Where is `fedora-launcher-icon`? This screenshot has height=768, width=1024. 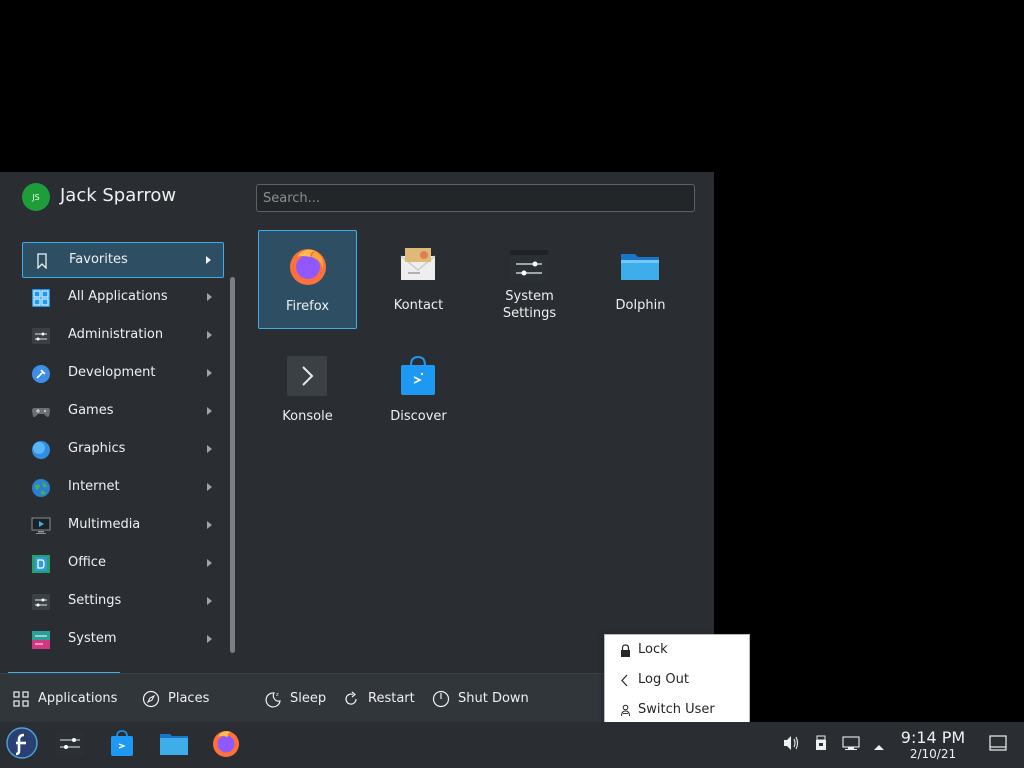 fedora-launcher-icon is located at coordinates (22, 745).